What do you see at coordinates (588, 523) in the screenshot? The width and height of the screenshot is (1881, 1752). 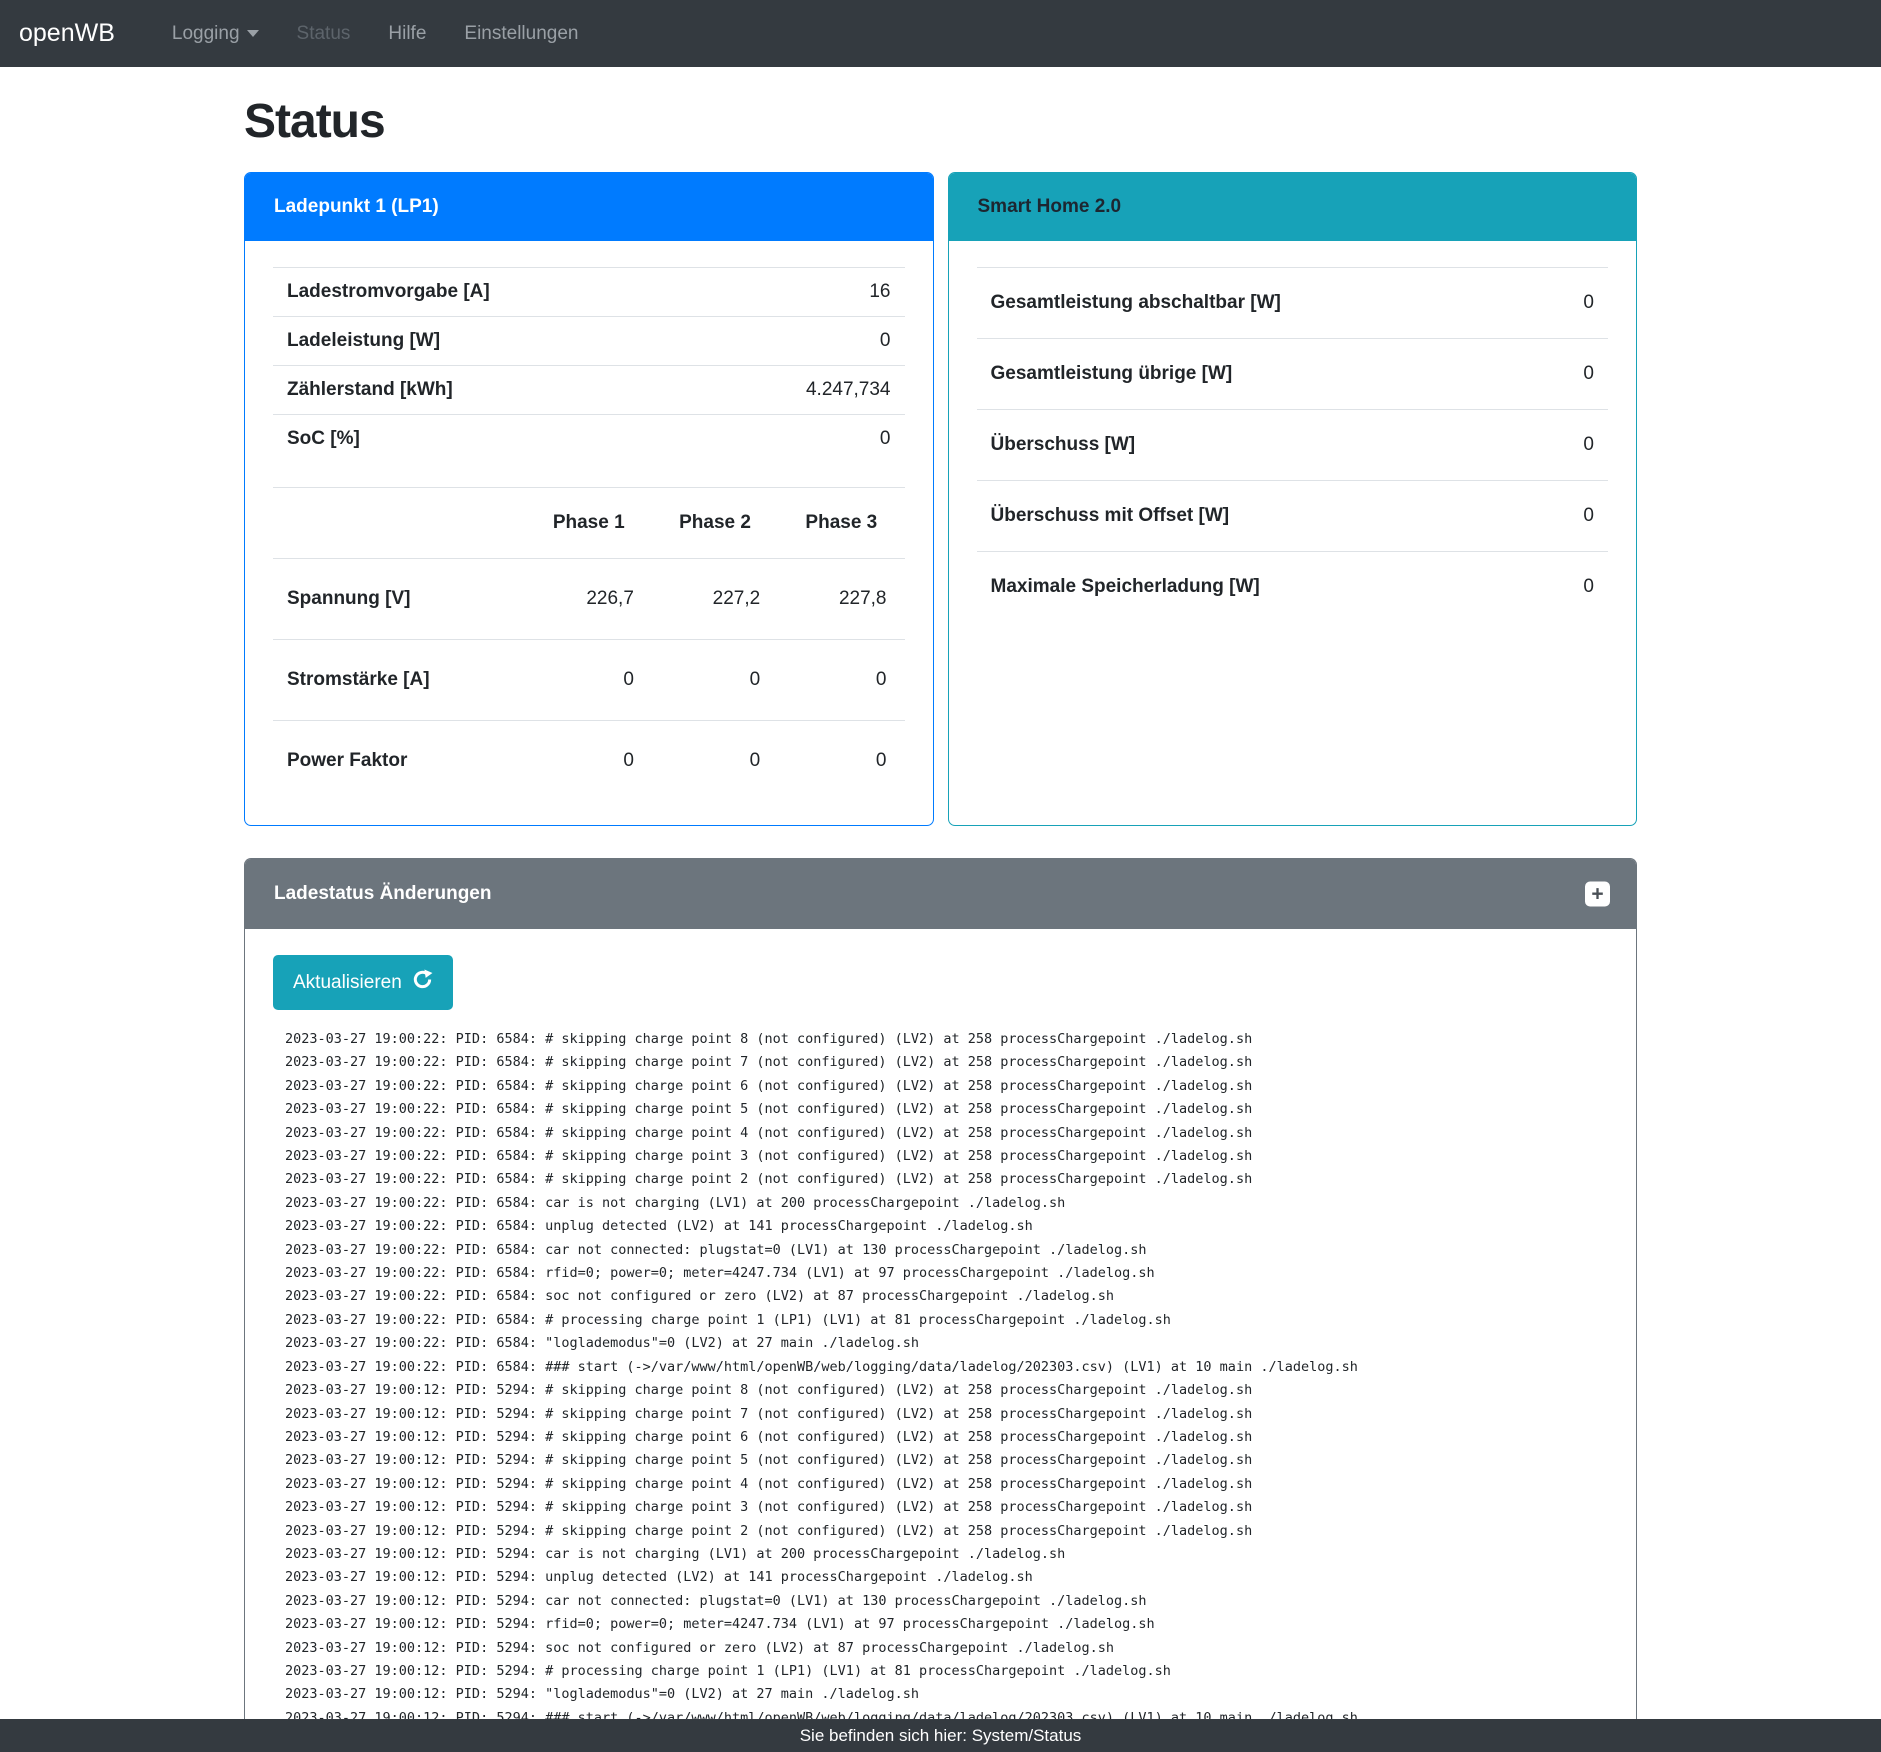 I see `phase-column-header: Phase 1` at bounding box center [588, 523].